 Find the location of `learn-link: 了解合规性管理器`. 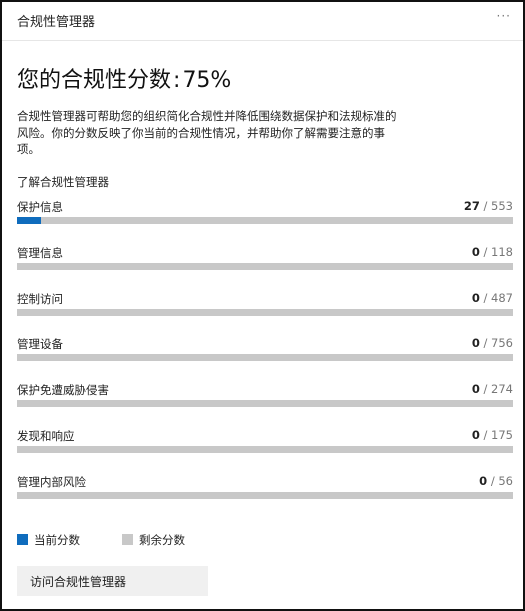

learn-link: 了解合规性管理器 is located at coordinates (63, 182).